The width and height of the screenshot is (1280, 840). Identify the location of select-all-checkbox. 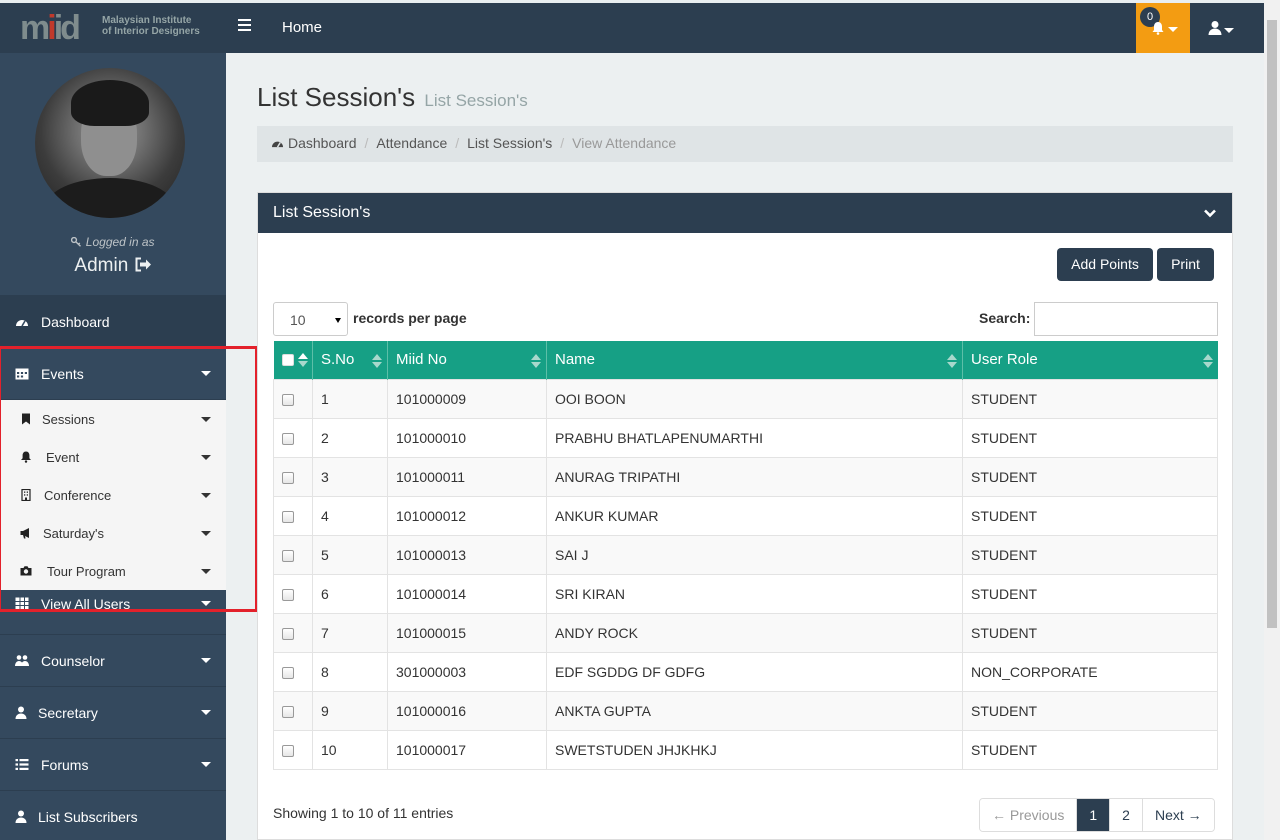
(287, 360).